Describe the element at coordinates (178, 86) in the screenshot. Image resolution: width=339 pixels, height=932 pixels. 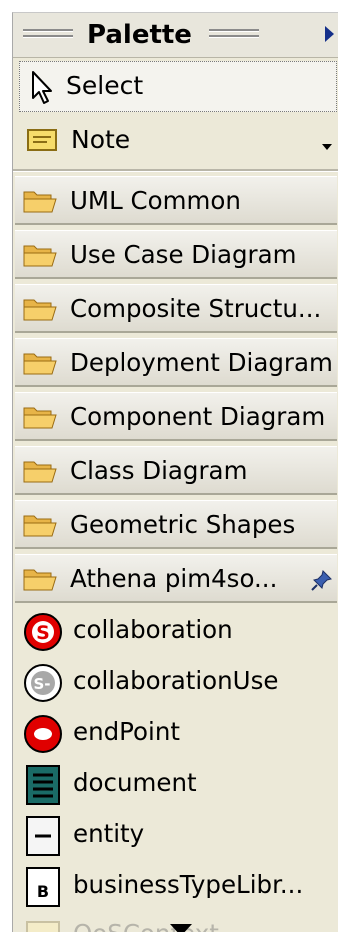
I see `select-tool: Select` at that location.